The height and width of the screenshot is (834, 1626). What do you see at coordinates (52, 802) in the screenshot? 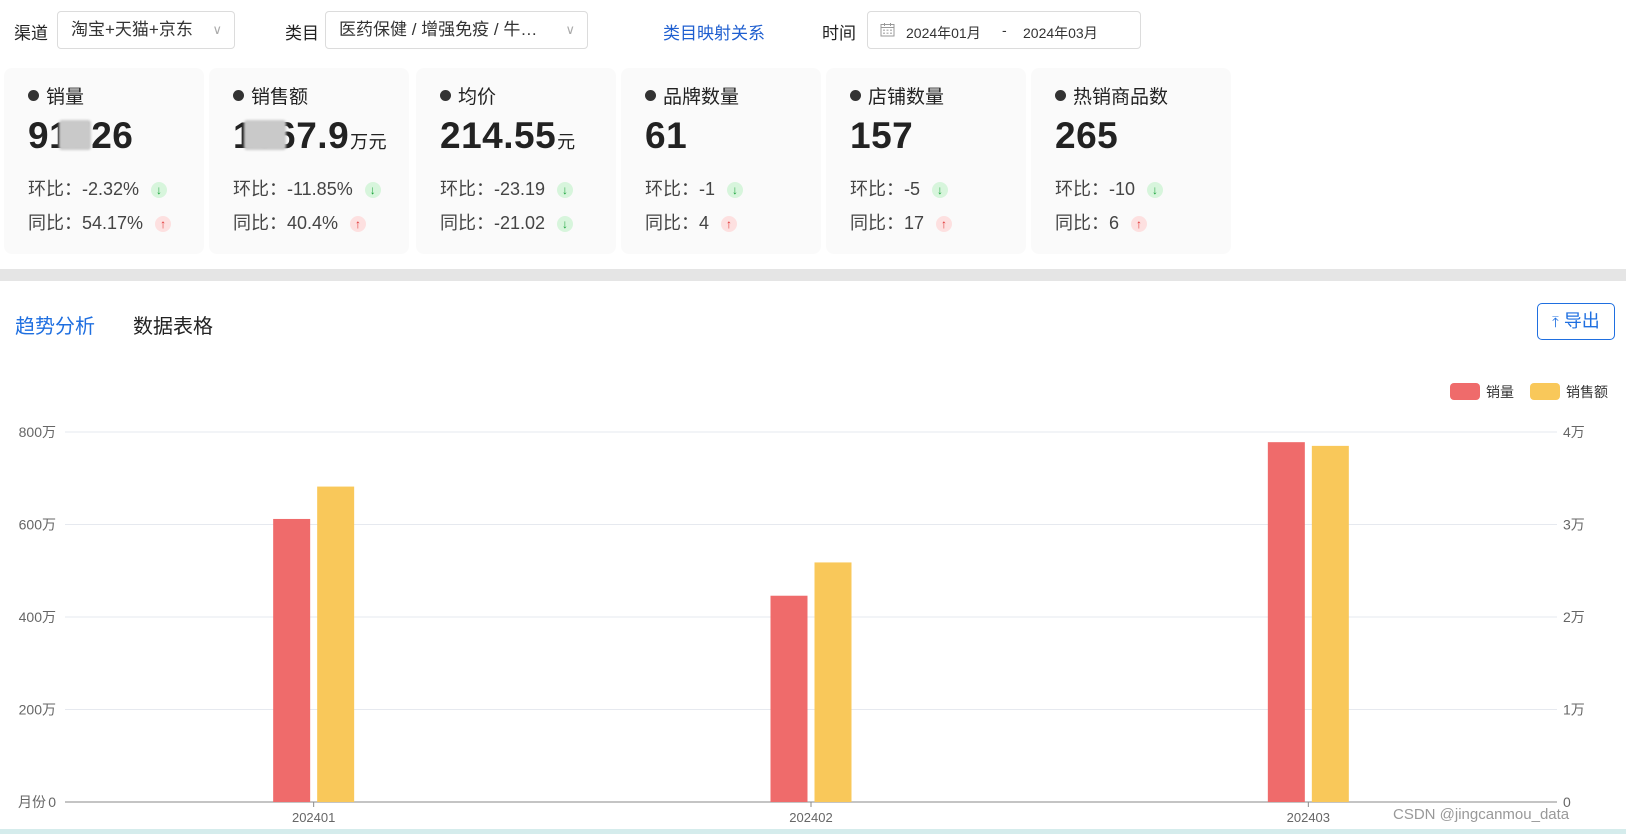
I see `left-axis-tick-label: 0` at bounding box center [52, 802].